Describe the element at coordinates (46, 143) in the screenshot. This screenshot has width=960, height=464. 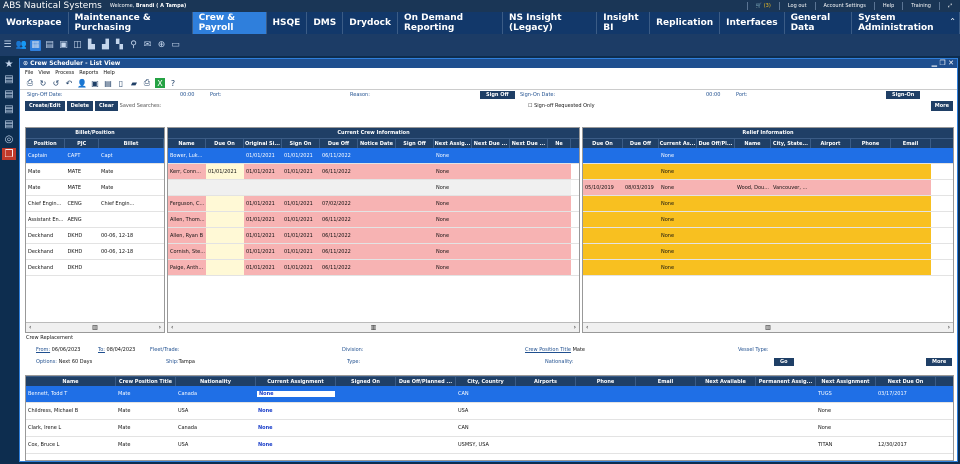
I see `col-position: Position` at that location.